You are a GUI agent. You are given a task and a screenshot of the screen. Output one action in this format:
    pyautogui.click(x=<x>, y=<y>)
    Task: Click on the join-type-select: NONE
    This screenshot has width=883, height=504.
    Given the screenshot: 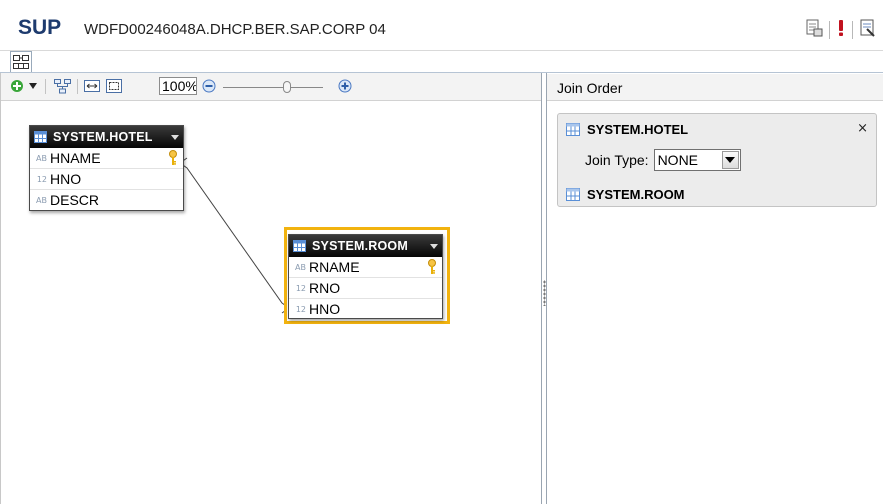 What is the action you would take?
    pyautogui.click(x=697, y=160)
    